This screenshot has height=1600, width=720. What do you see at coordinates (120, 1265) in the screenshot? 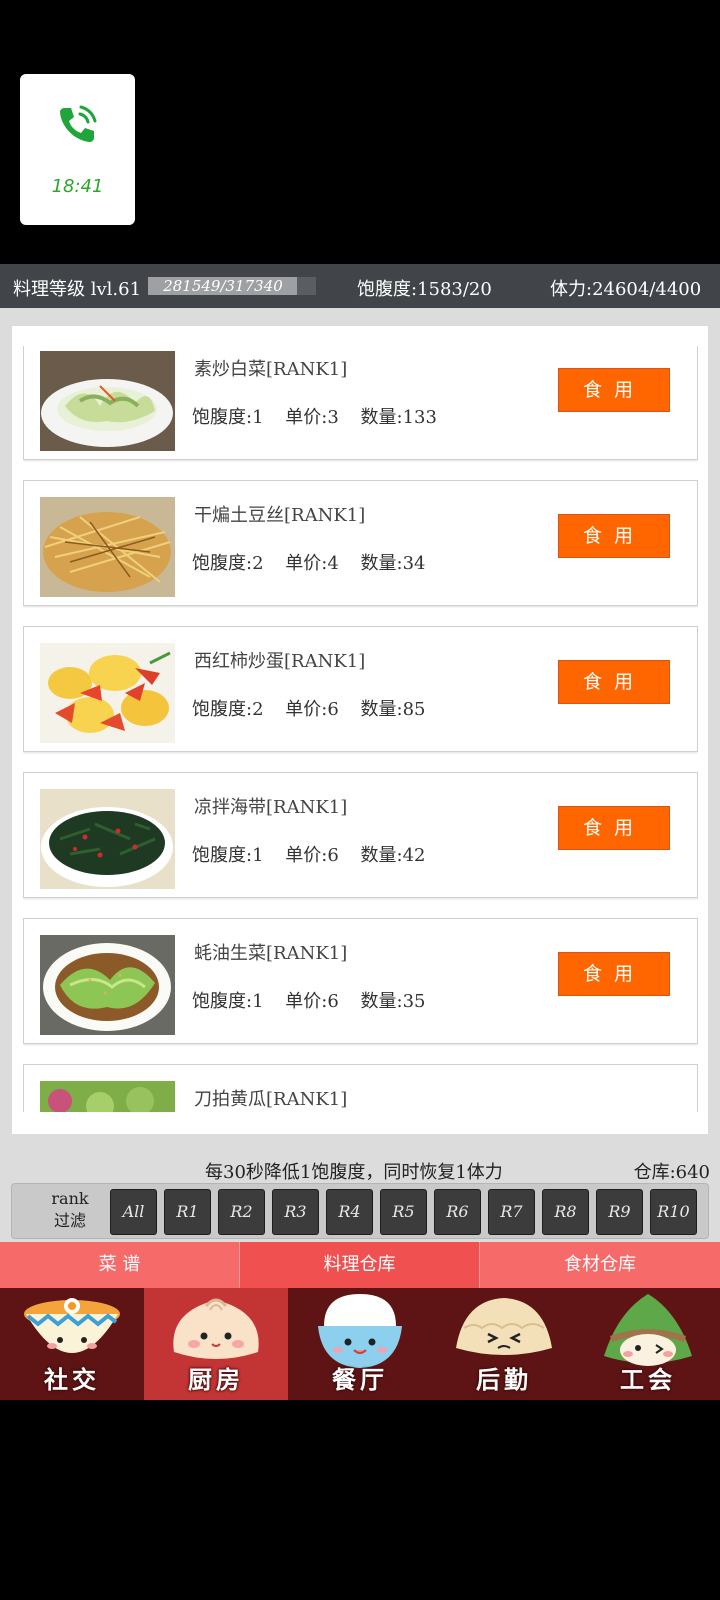
I see `tab-recipes: 菜 谱` at bounding box center [120, 1265].